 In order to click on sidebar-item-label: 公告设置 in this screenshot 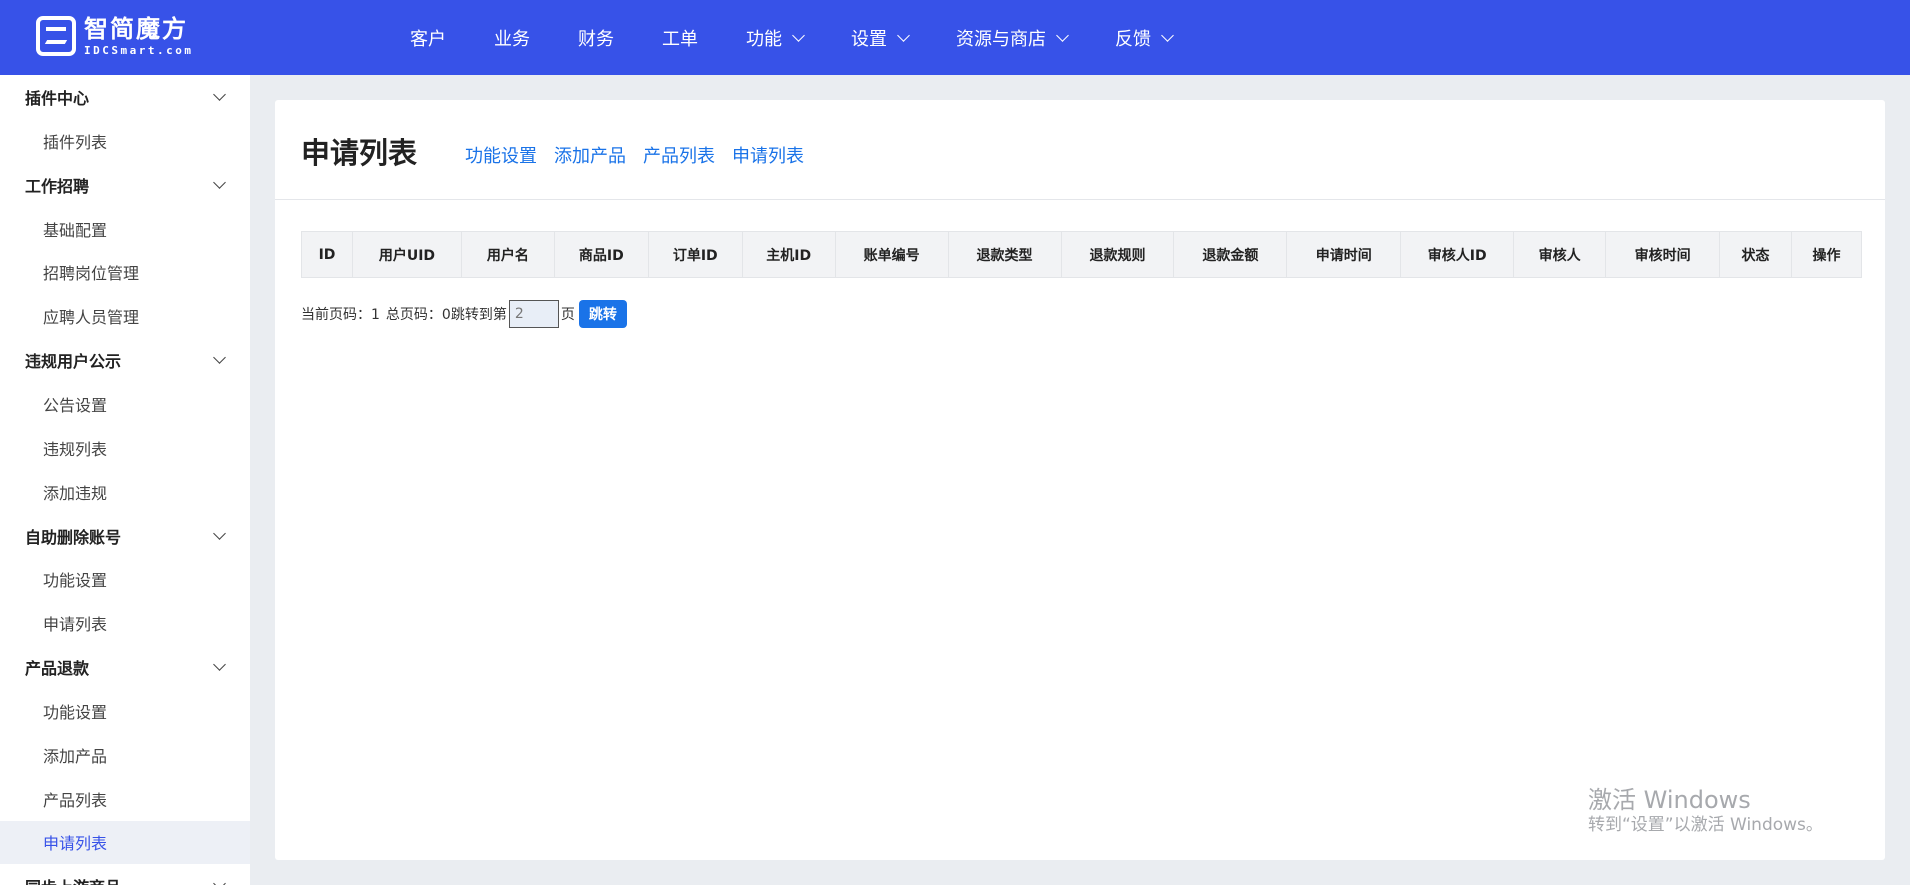, I will do `click(75, 406)`.